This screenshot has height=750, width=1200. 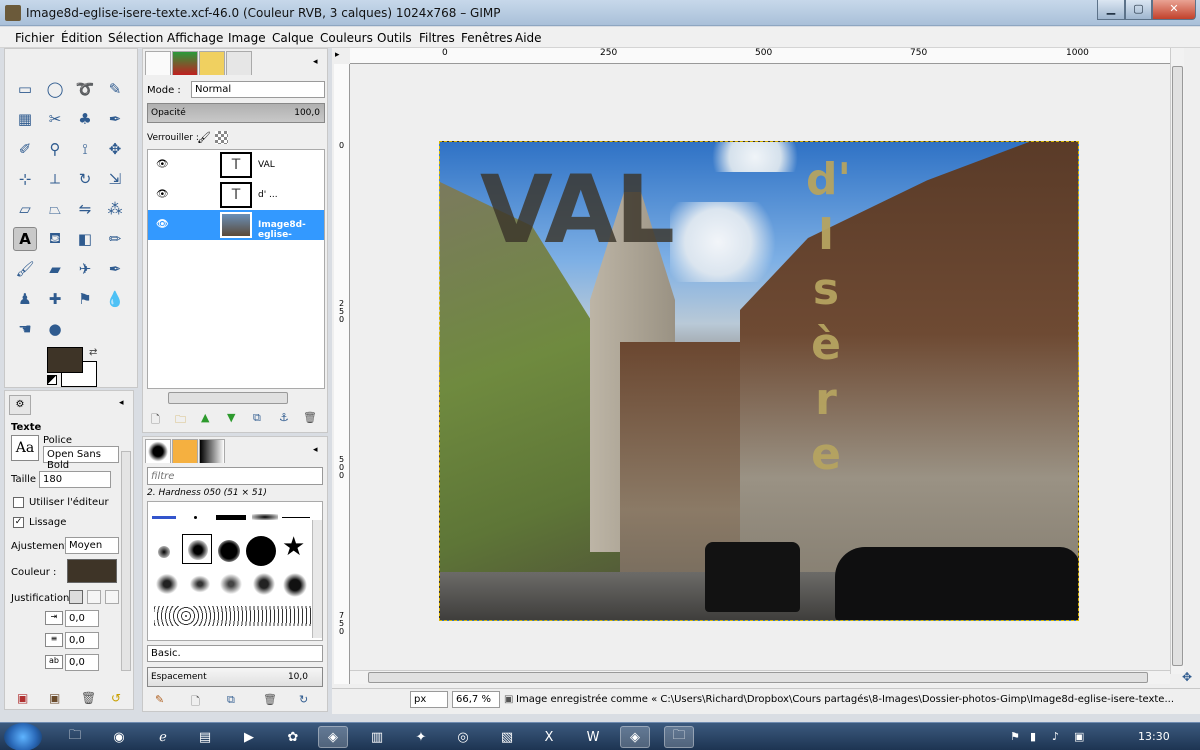 What do you see at coordinates (115, 239) in the screenshot?
I see `pencil-icon: ✏` at bounding box center [115, 239].